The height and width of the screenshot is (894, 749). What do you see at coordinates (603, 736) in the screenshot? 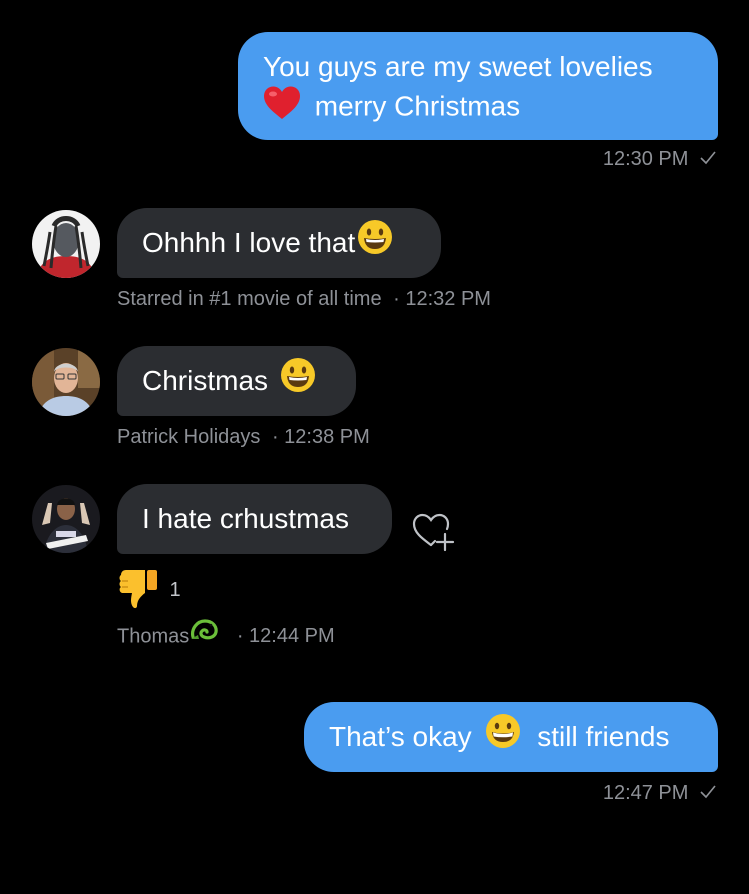
I see `message-text: still friends` at bounding box center [603, 736].